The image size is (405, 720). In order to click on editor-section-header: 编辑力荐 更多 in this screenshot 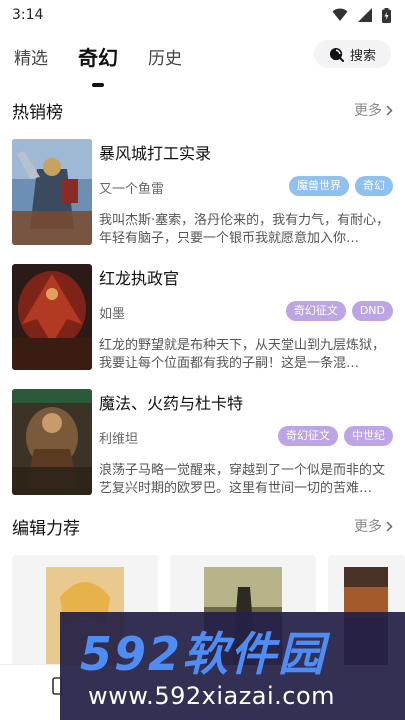, I will do `click(202, 526)`.